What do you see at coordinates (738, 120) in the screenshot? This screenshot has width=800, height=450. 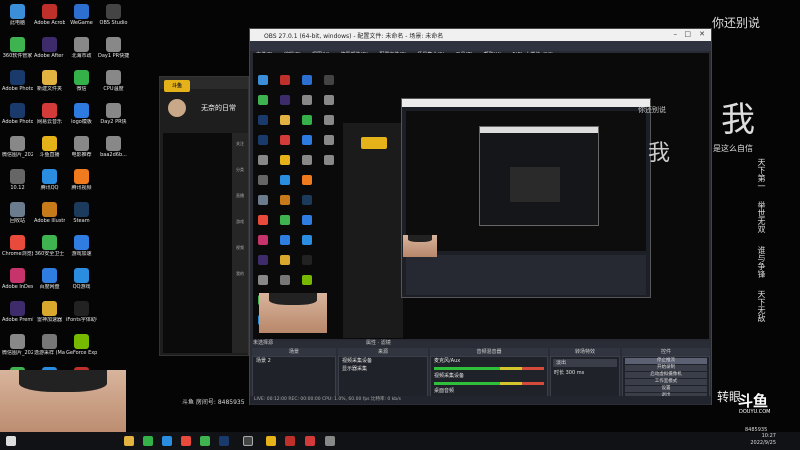 I see `wallpaper-text-big: 我` at bounding box center [738, 120].